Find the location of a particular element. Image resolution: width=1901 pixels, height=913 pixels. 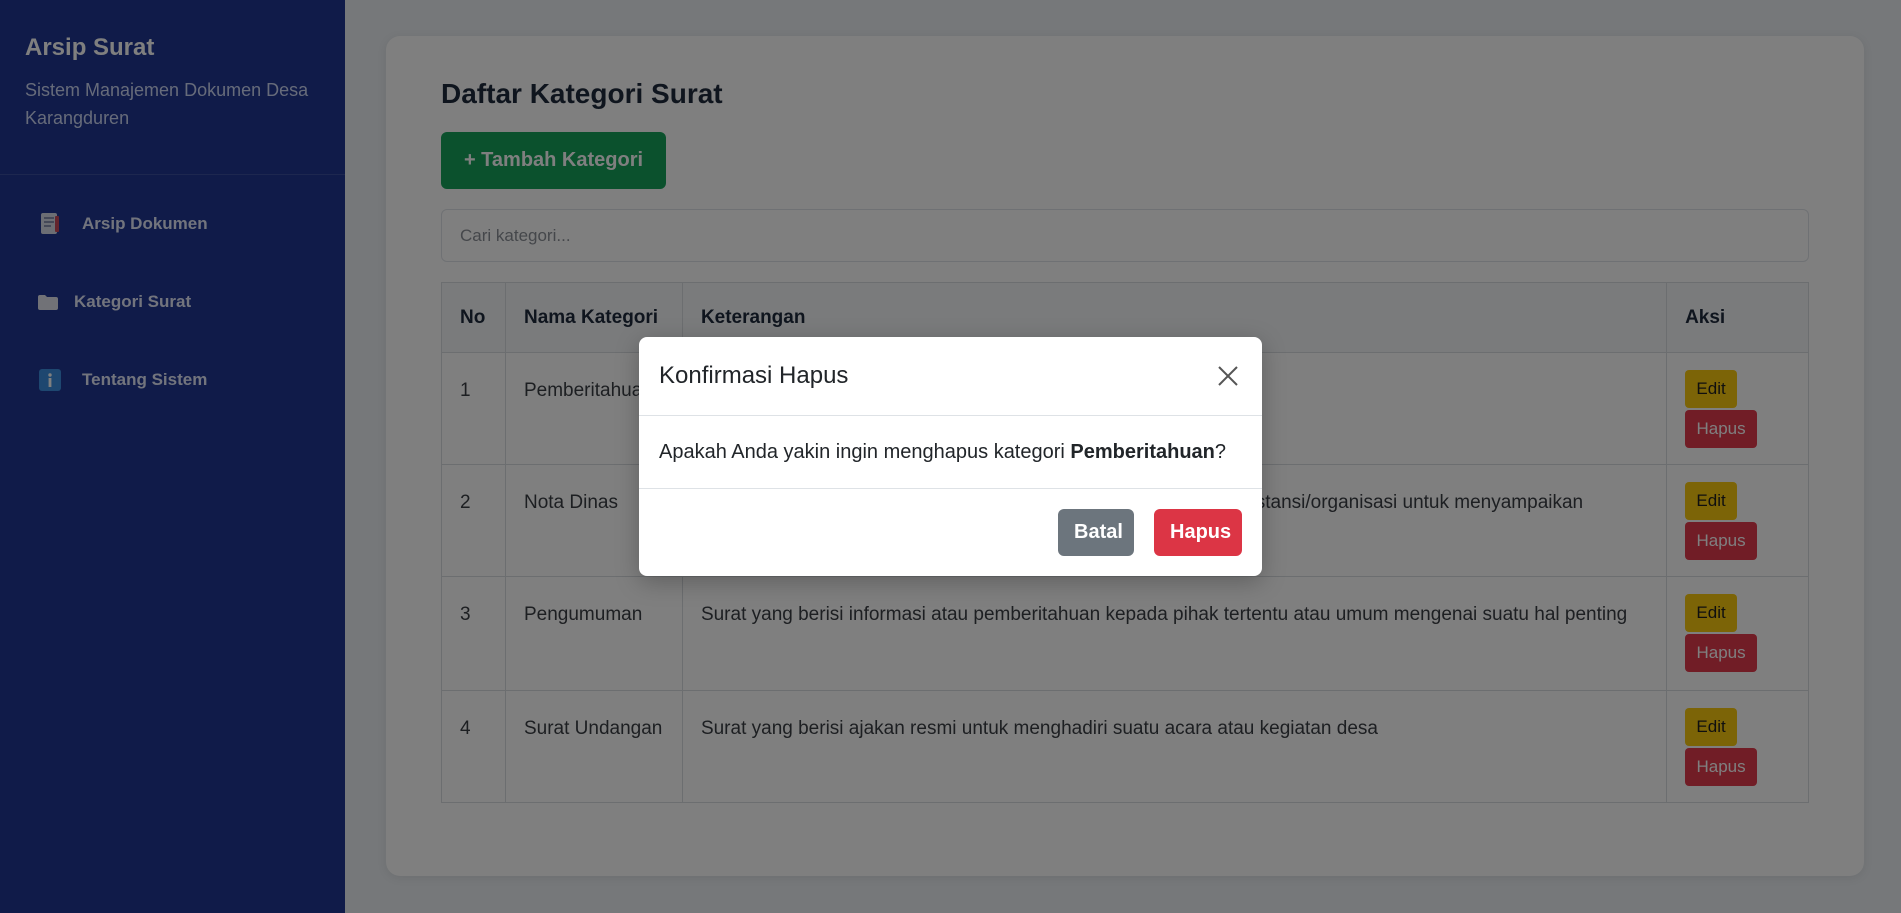

confirm-delete-button: Hapus is located at coordinates (1198, 532).